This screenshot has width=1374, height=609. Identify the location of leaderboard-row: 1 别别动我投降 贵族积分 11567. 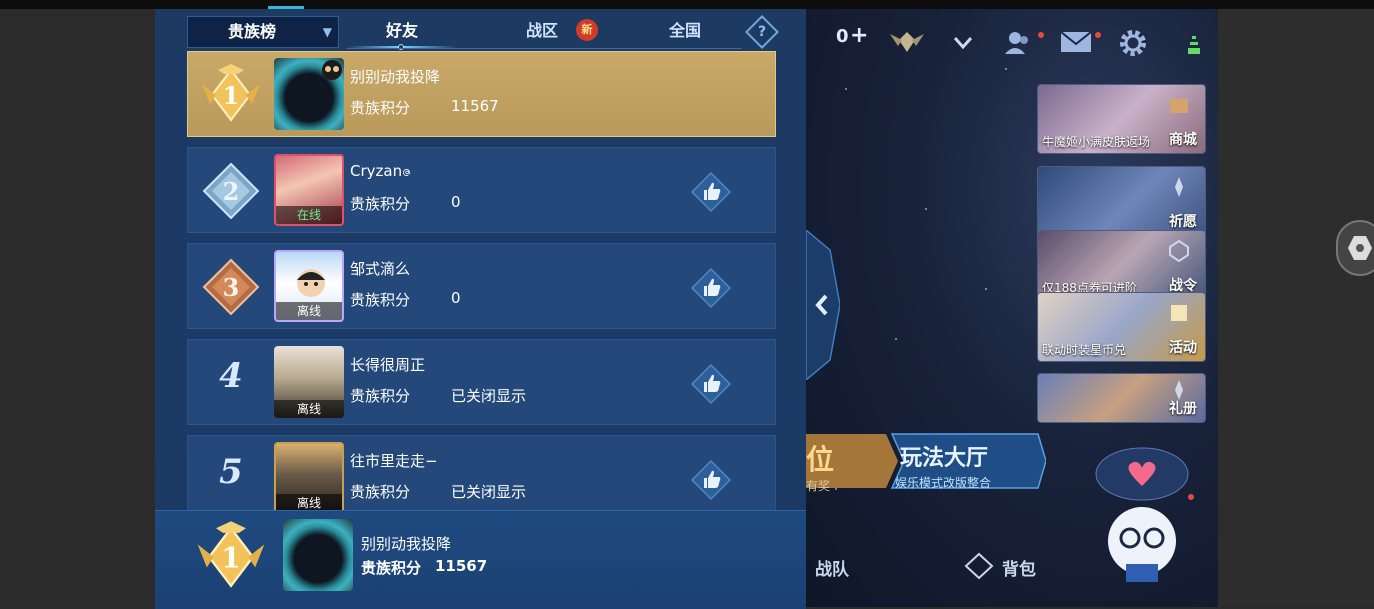
(481, 94).